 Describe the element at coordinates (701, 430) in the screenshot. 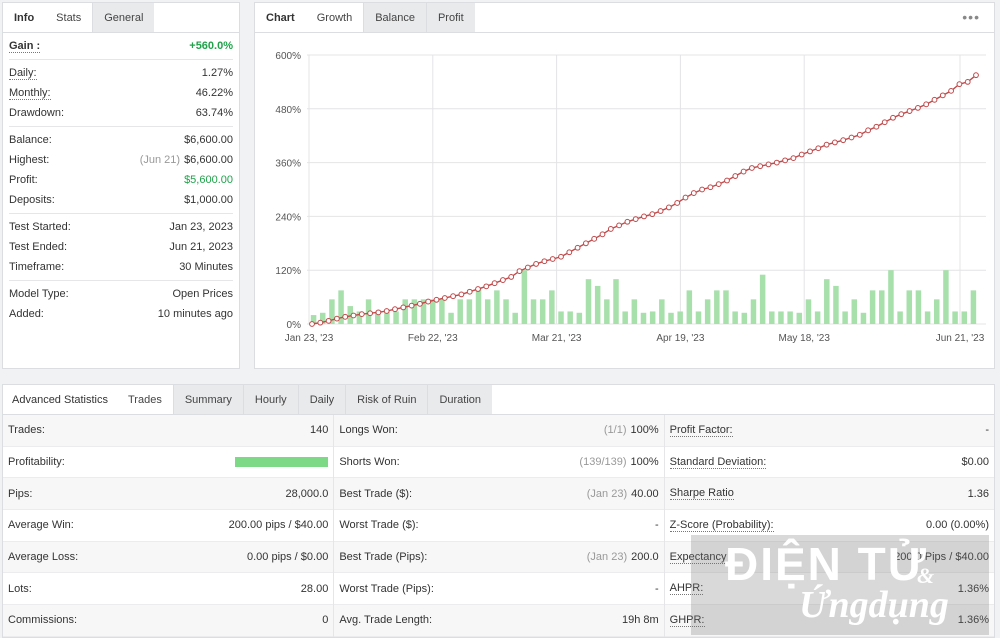

I see `profit-factor-label: Profit Factor:` at that location.